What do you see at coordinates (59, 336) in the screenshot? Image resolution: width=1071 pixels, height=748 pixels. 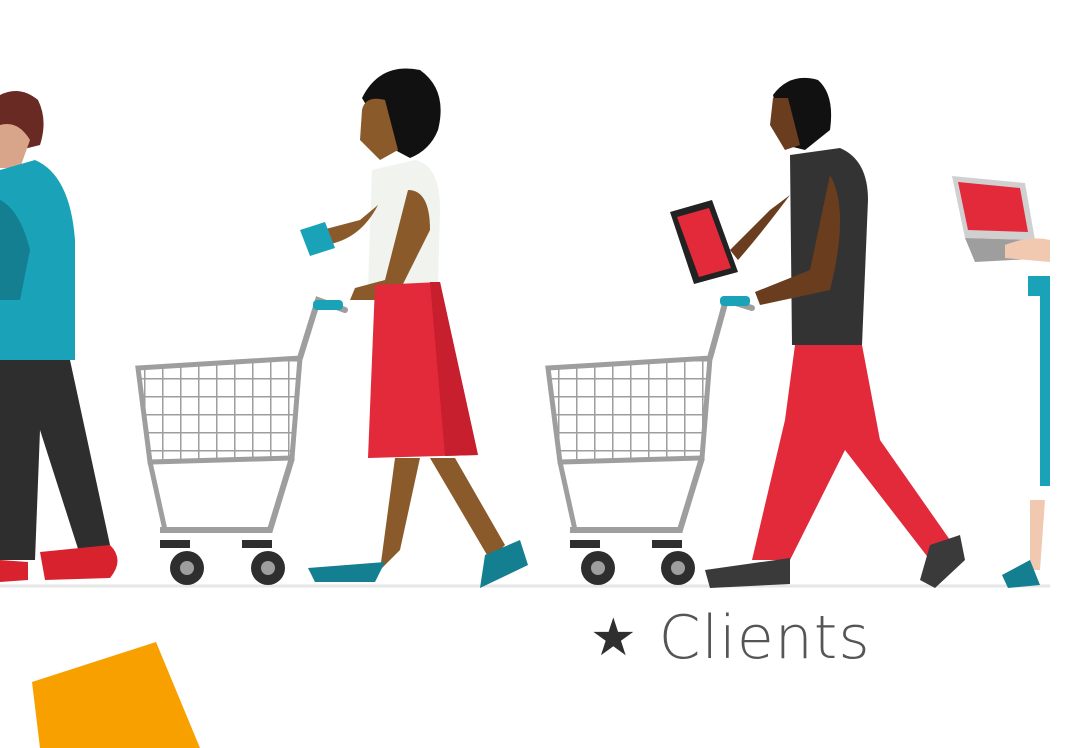 I see `shopper-teal-man` at bounding box center [59, 336].